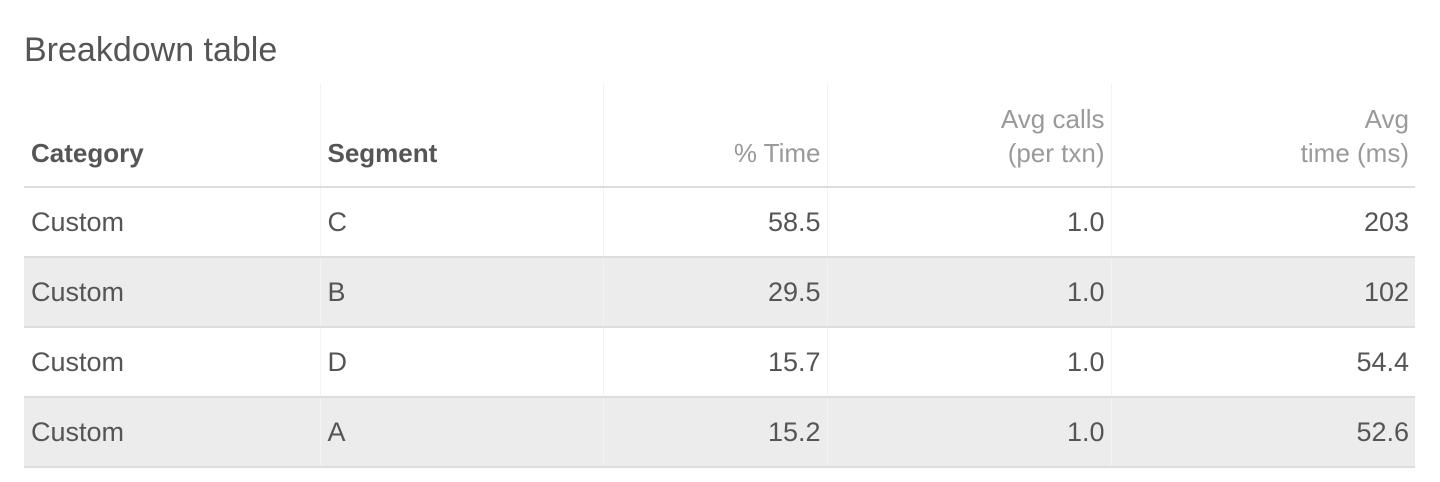  Describe the element at coordinates (714, 136) in the screenshot. I see `column-header-pct-time: % Time` at that location.